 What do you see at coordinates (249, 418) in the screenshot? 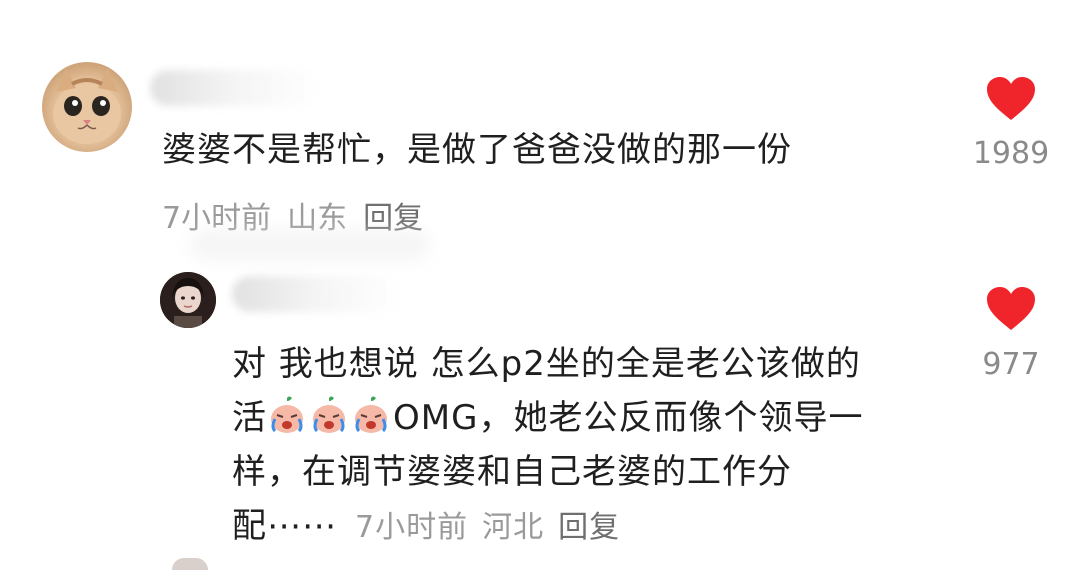
I see `reply-line-2-prefix: 活` at bounding box center [249, 418].